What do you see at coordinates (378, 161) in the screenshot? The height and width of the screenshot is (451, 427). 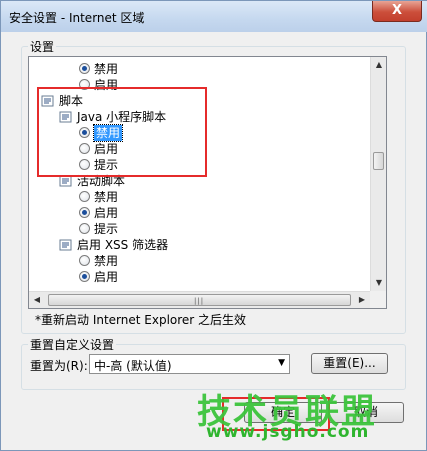 I see `vertical-scroll-thumb` at bounding box center [378, 161].